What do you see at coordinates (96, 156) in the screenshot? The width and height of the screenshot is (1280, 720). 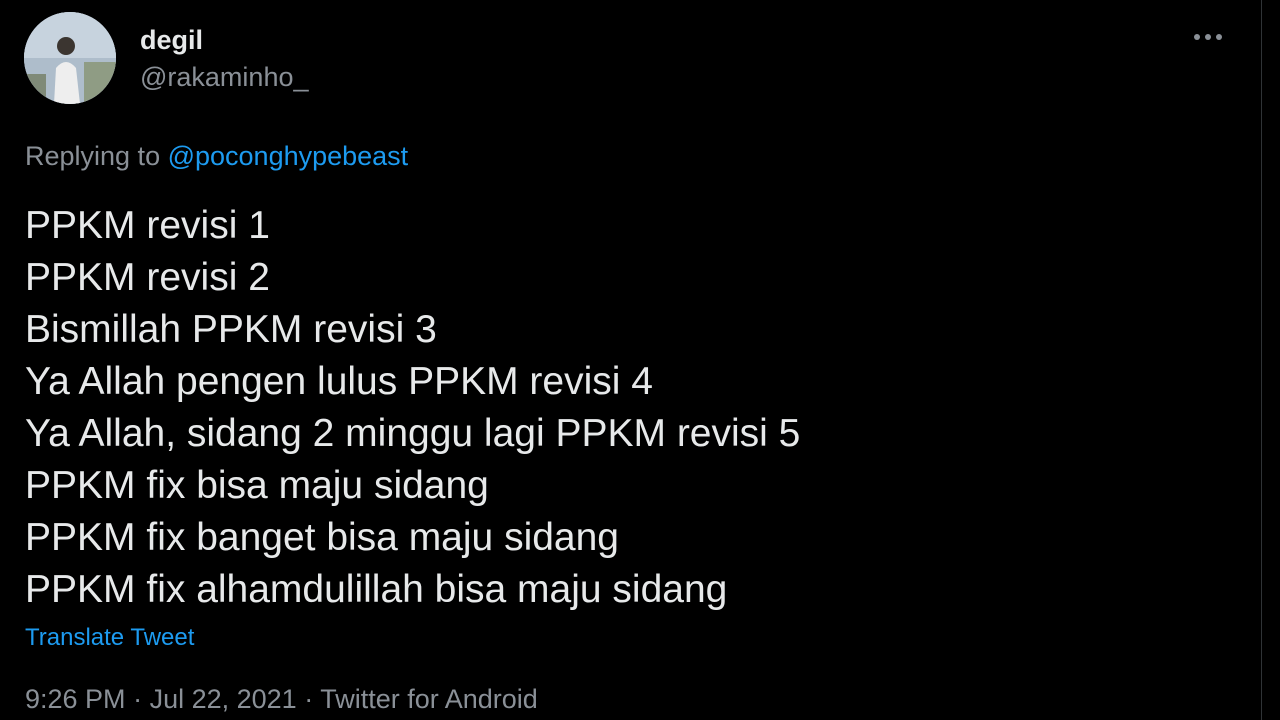 I see `replying-to-label: Replying to` at bounding box center [96, 156].